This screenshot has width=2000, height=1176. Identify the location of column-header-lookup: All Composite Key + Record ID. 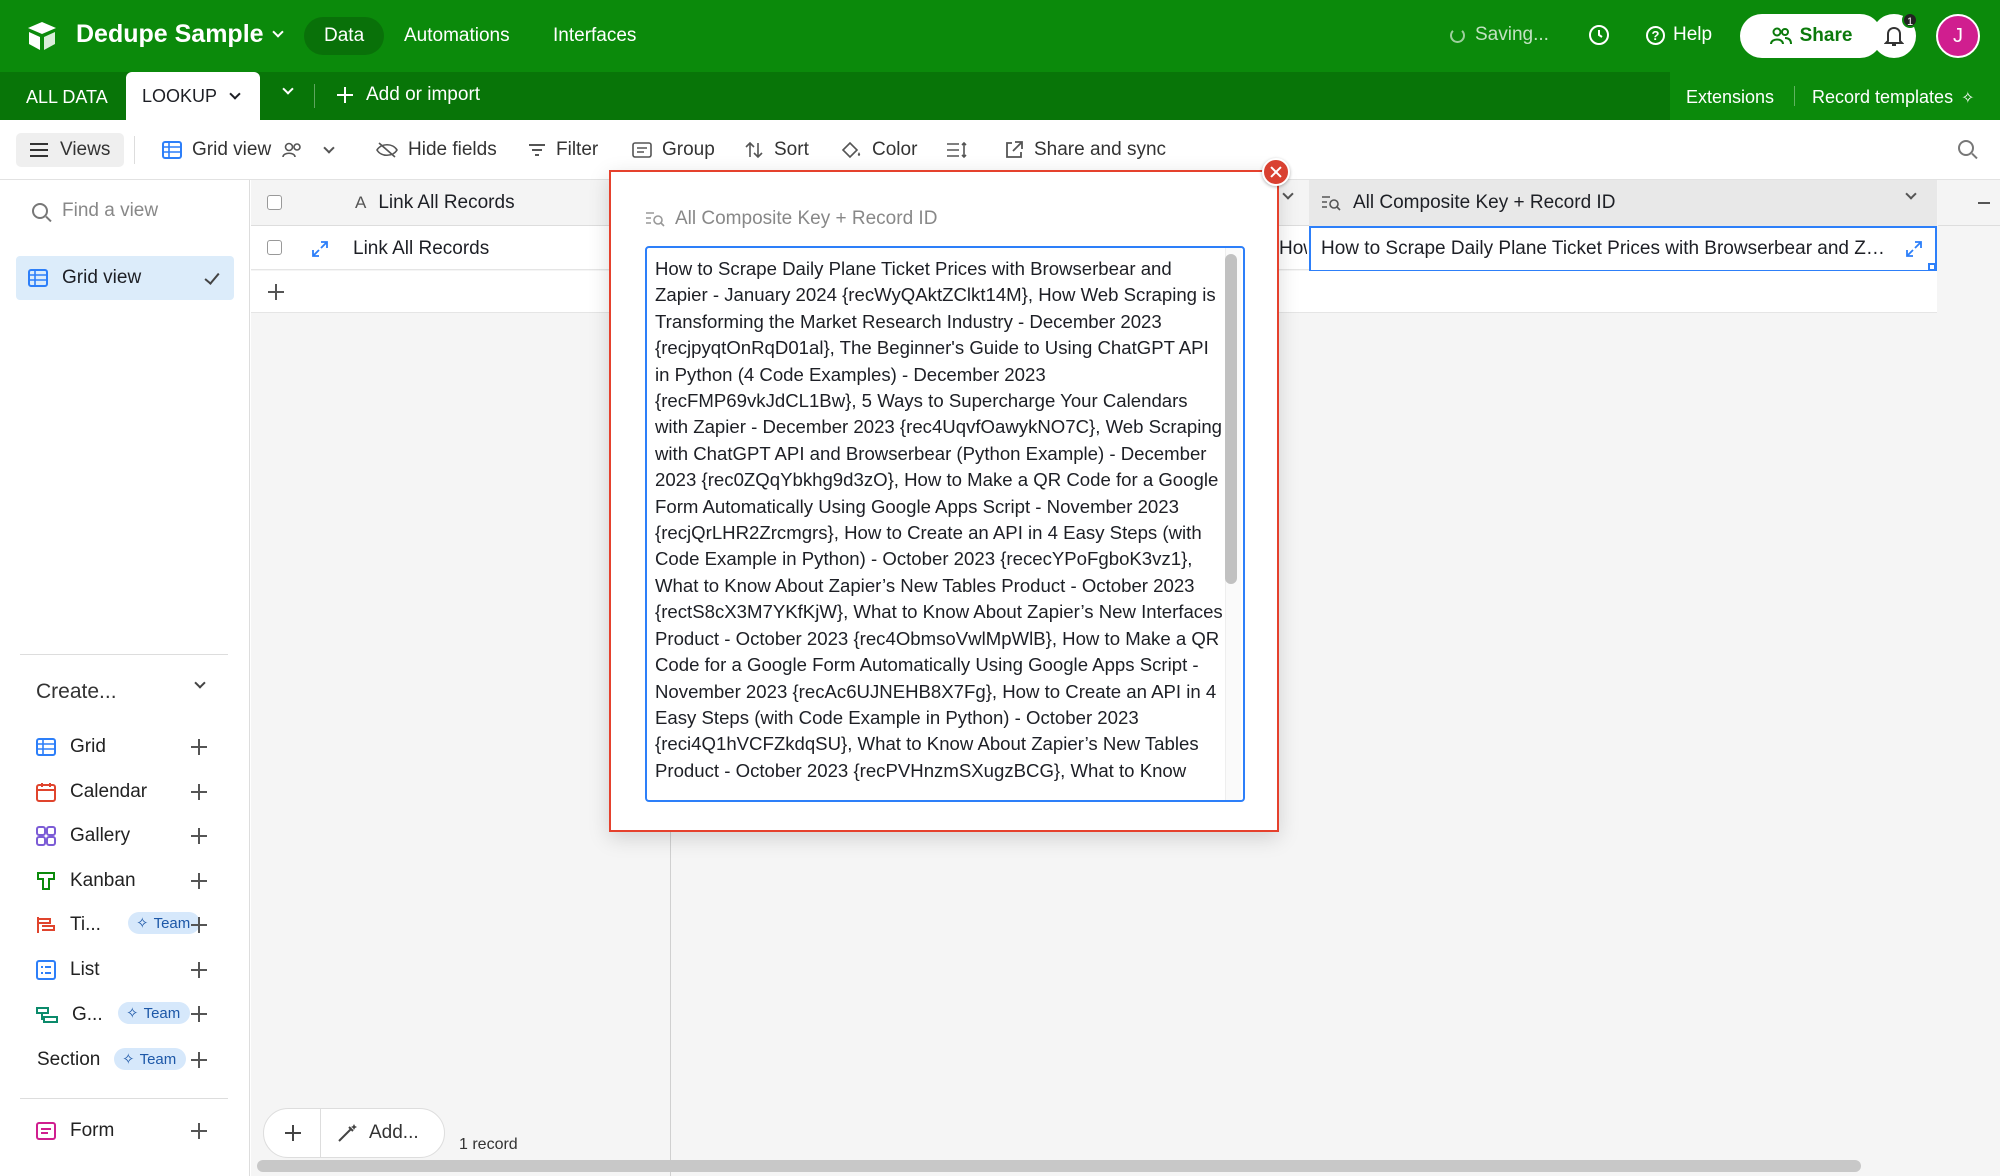
(1623, 203).